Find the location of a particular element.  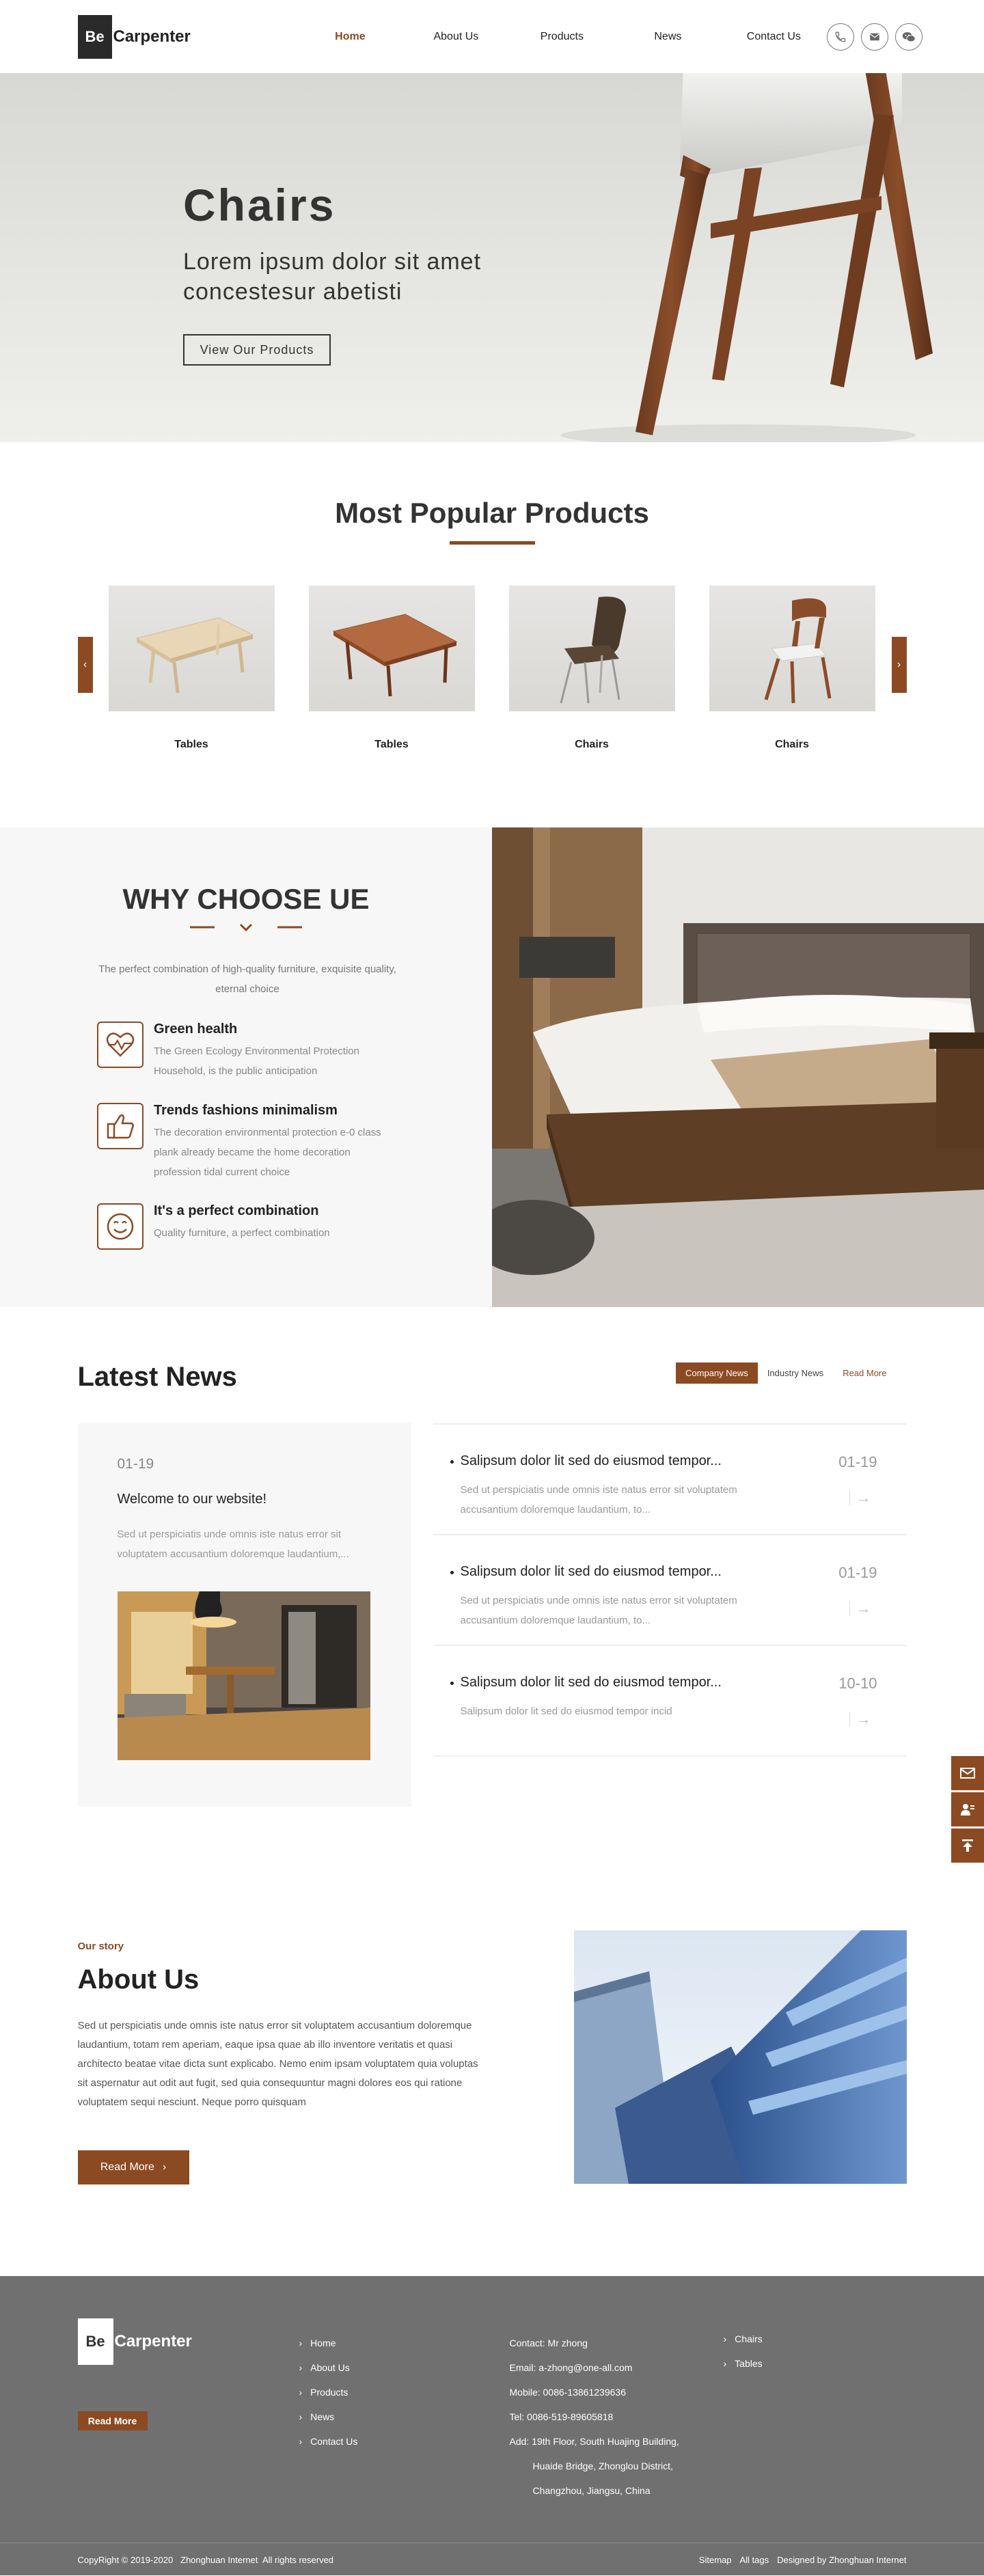

section-title: Most Popular Products is located at coordinates (492, 513).